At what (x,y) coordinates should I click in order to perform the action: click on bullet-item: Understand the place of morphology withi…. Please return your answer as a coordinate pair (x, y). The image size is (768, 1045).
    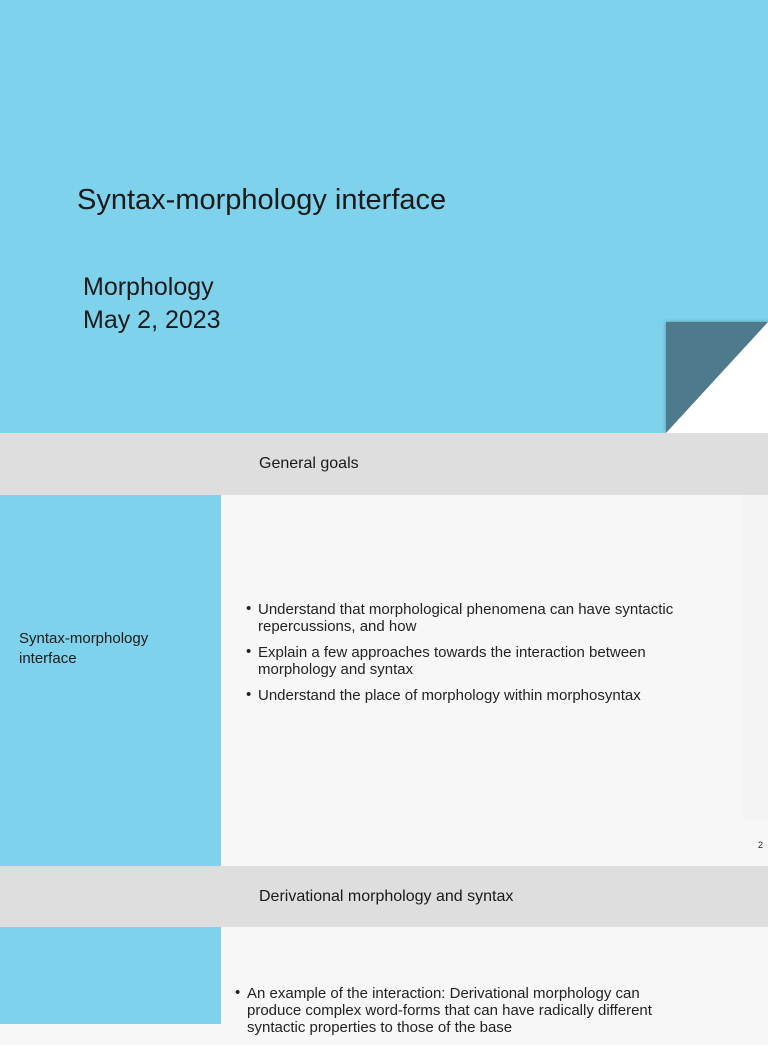
    Looking at the image, I should click on (481, 695).